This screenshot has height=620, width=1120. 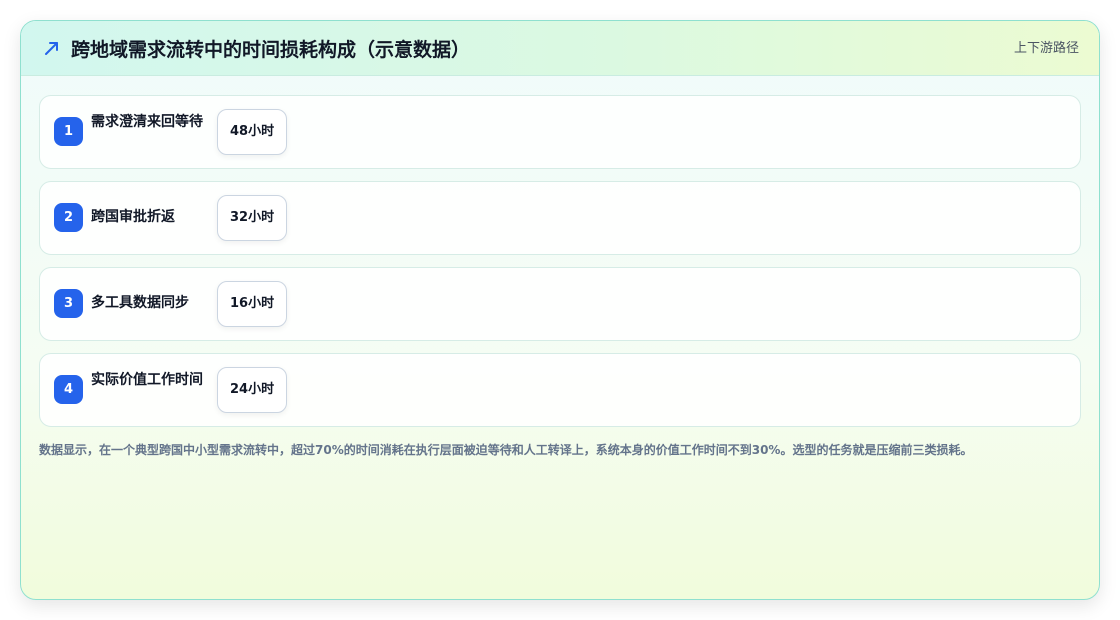 I want to click on step-label: 需求澄清来回等待, so click(x=147, y=122).